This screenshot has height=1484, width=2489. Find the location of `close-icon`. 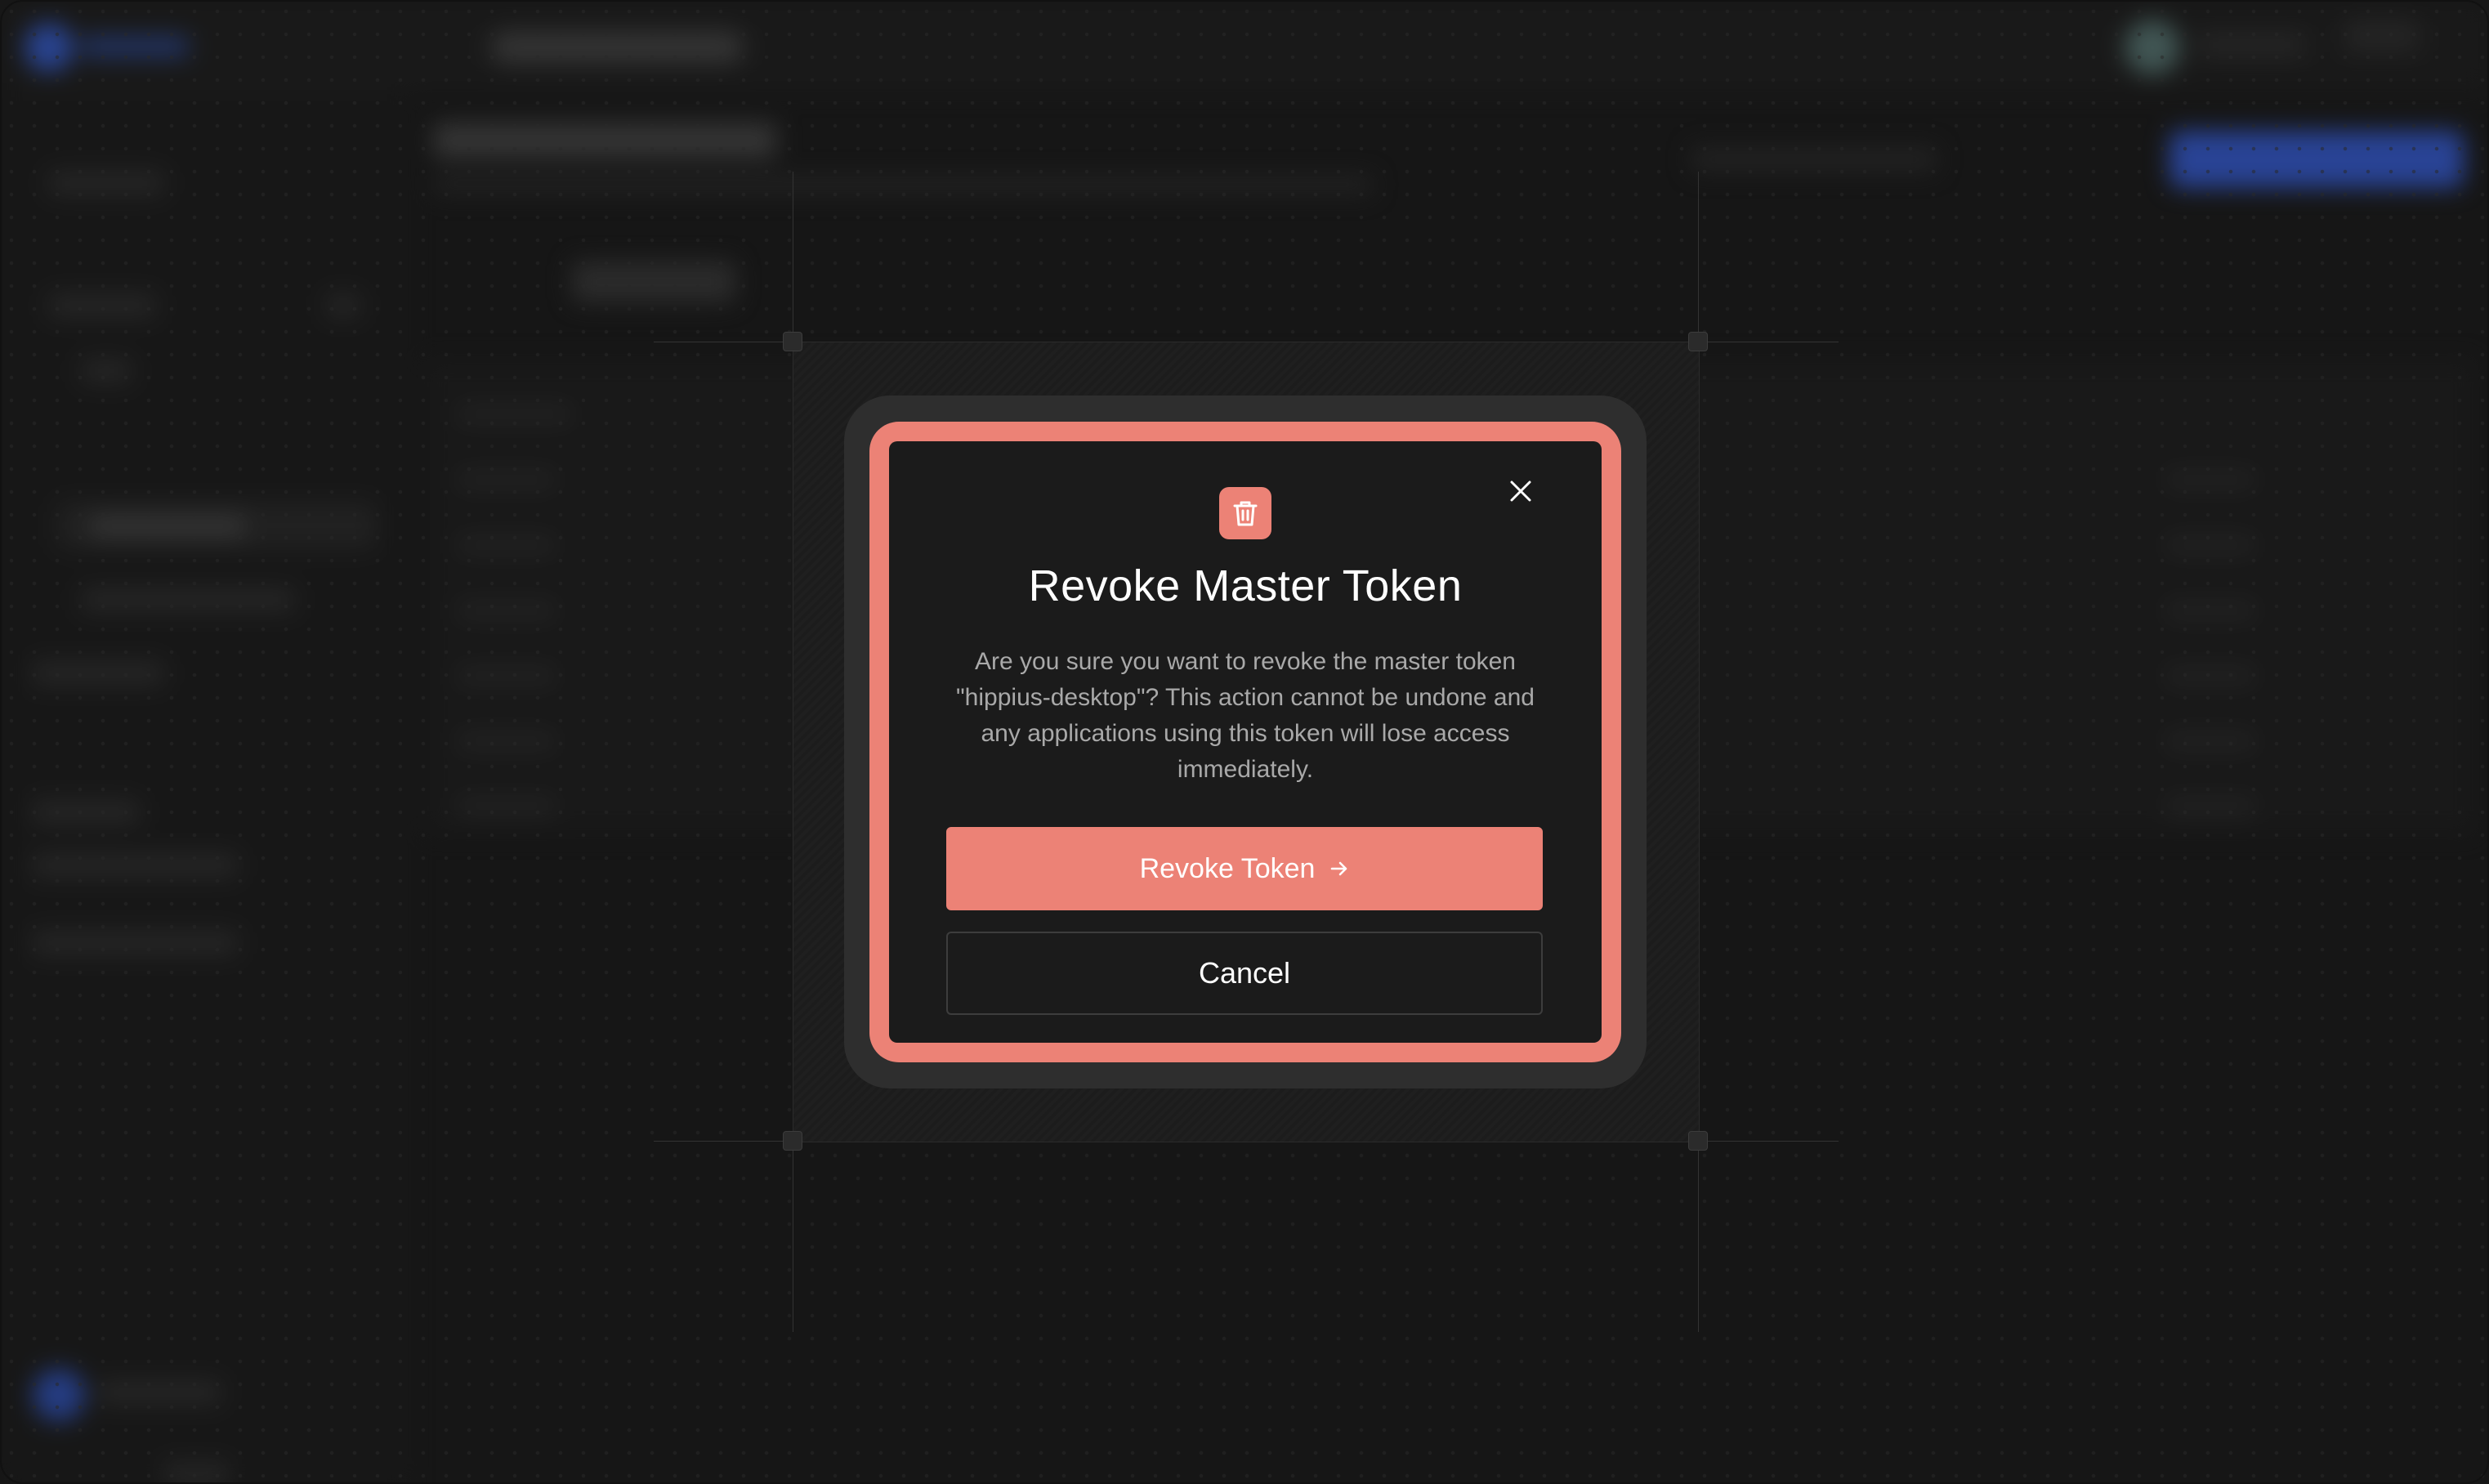

close-icon is located at coordinates (1520, 492).